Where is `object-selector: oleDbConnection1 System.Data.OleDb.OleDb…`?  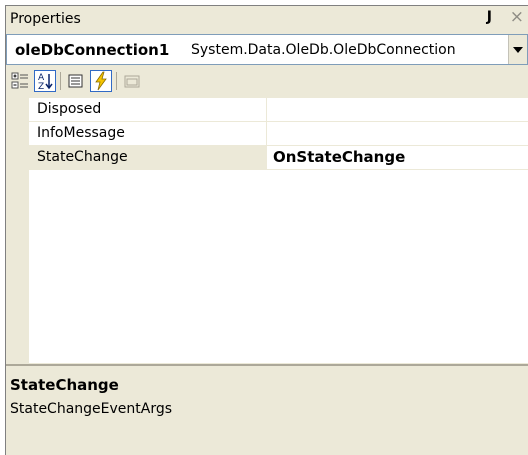 object-selector: oleDbConnection1 System.Data.OleDb.OleDb… is located at coordinates (267, 49).